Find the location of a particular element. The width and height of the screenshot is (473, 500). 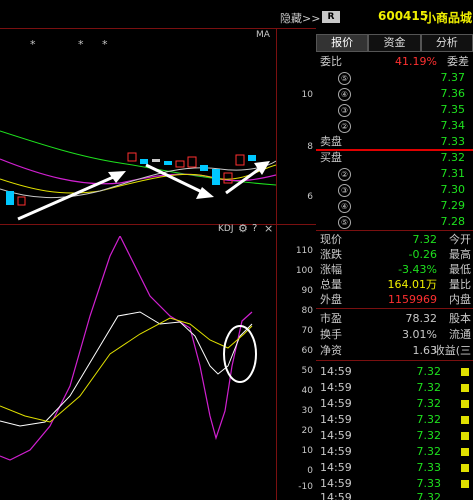

level-number: ⑤ is located at coordinates (344, 222).